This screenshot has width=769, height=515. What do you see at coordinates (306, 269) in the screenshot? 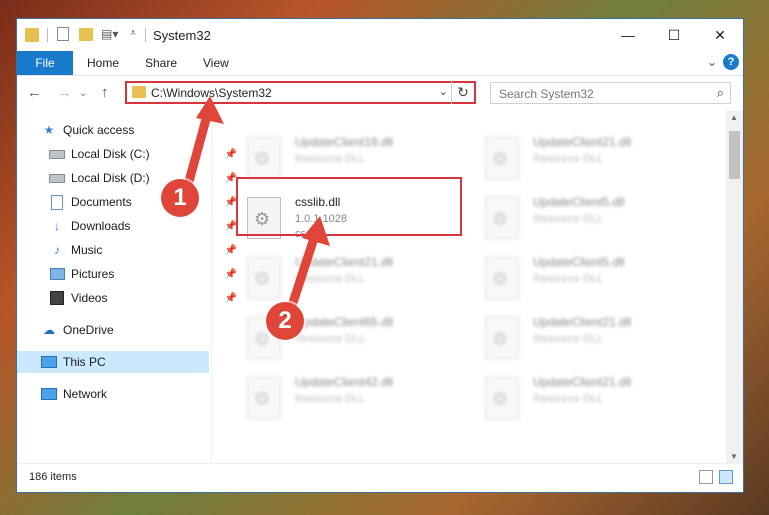
I see `arrow-two` at bounding box center [306, 269].